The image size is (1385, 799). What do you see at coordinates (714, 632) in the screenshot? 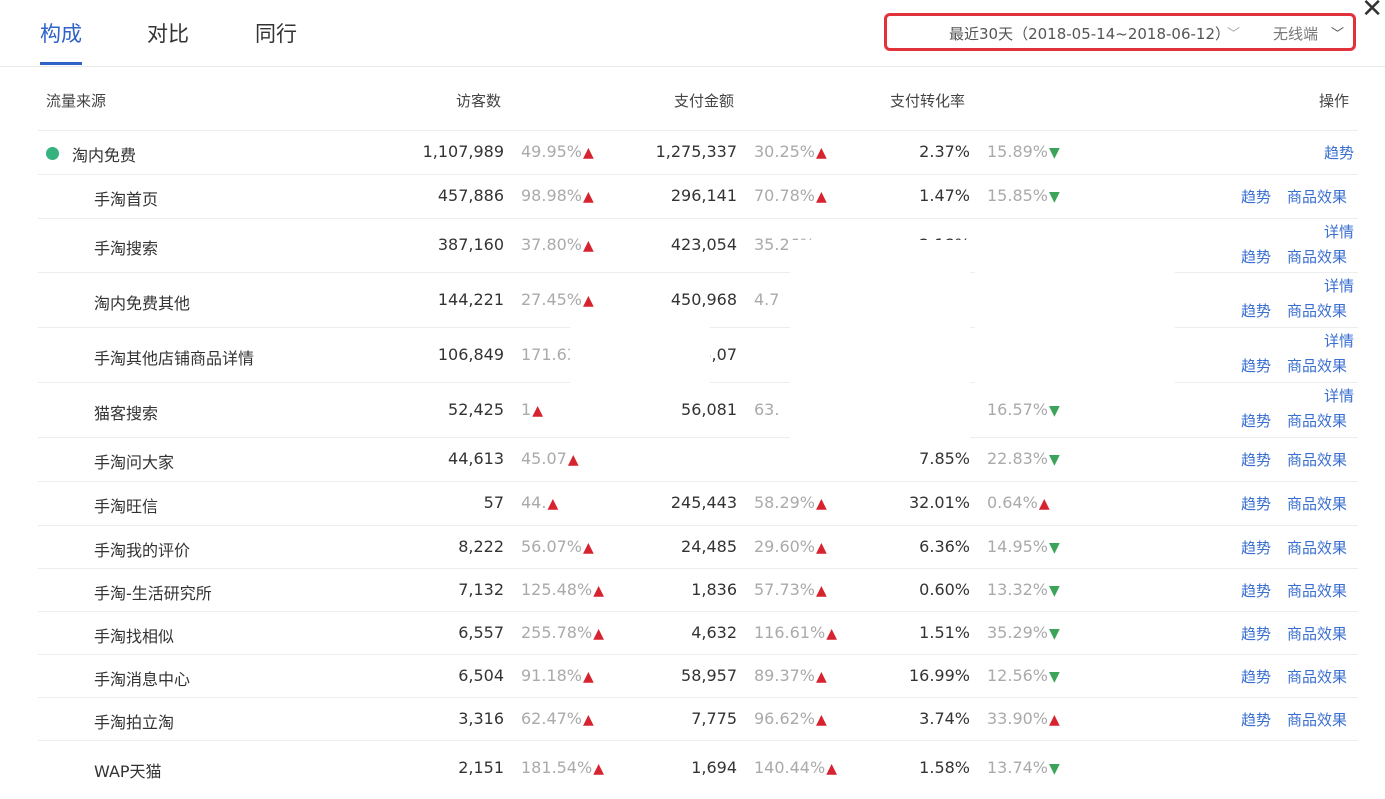
I see `payment-value: 4,632` at bounding box center [714, 632].